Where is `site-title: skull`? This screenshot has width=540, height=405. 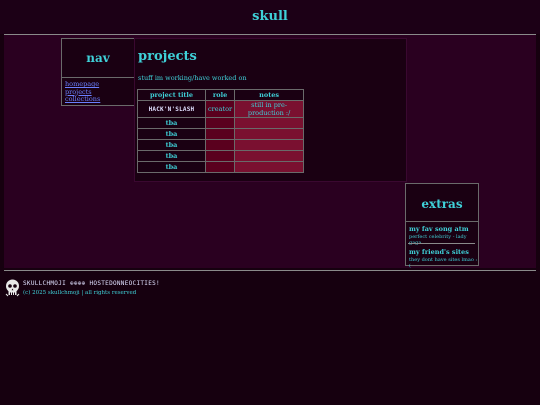
site-title: skull is located at coordinates (270, 16).